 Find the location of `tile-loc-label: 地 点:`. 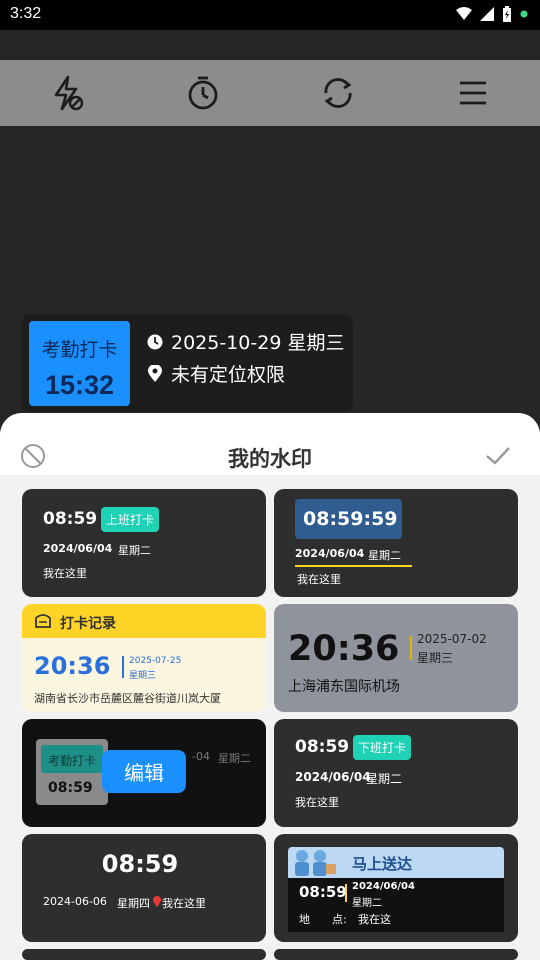

tile-loc-label: 地 点: is located at coordinates (323, 919).